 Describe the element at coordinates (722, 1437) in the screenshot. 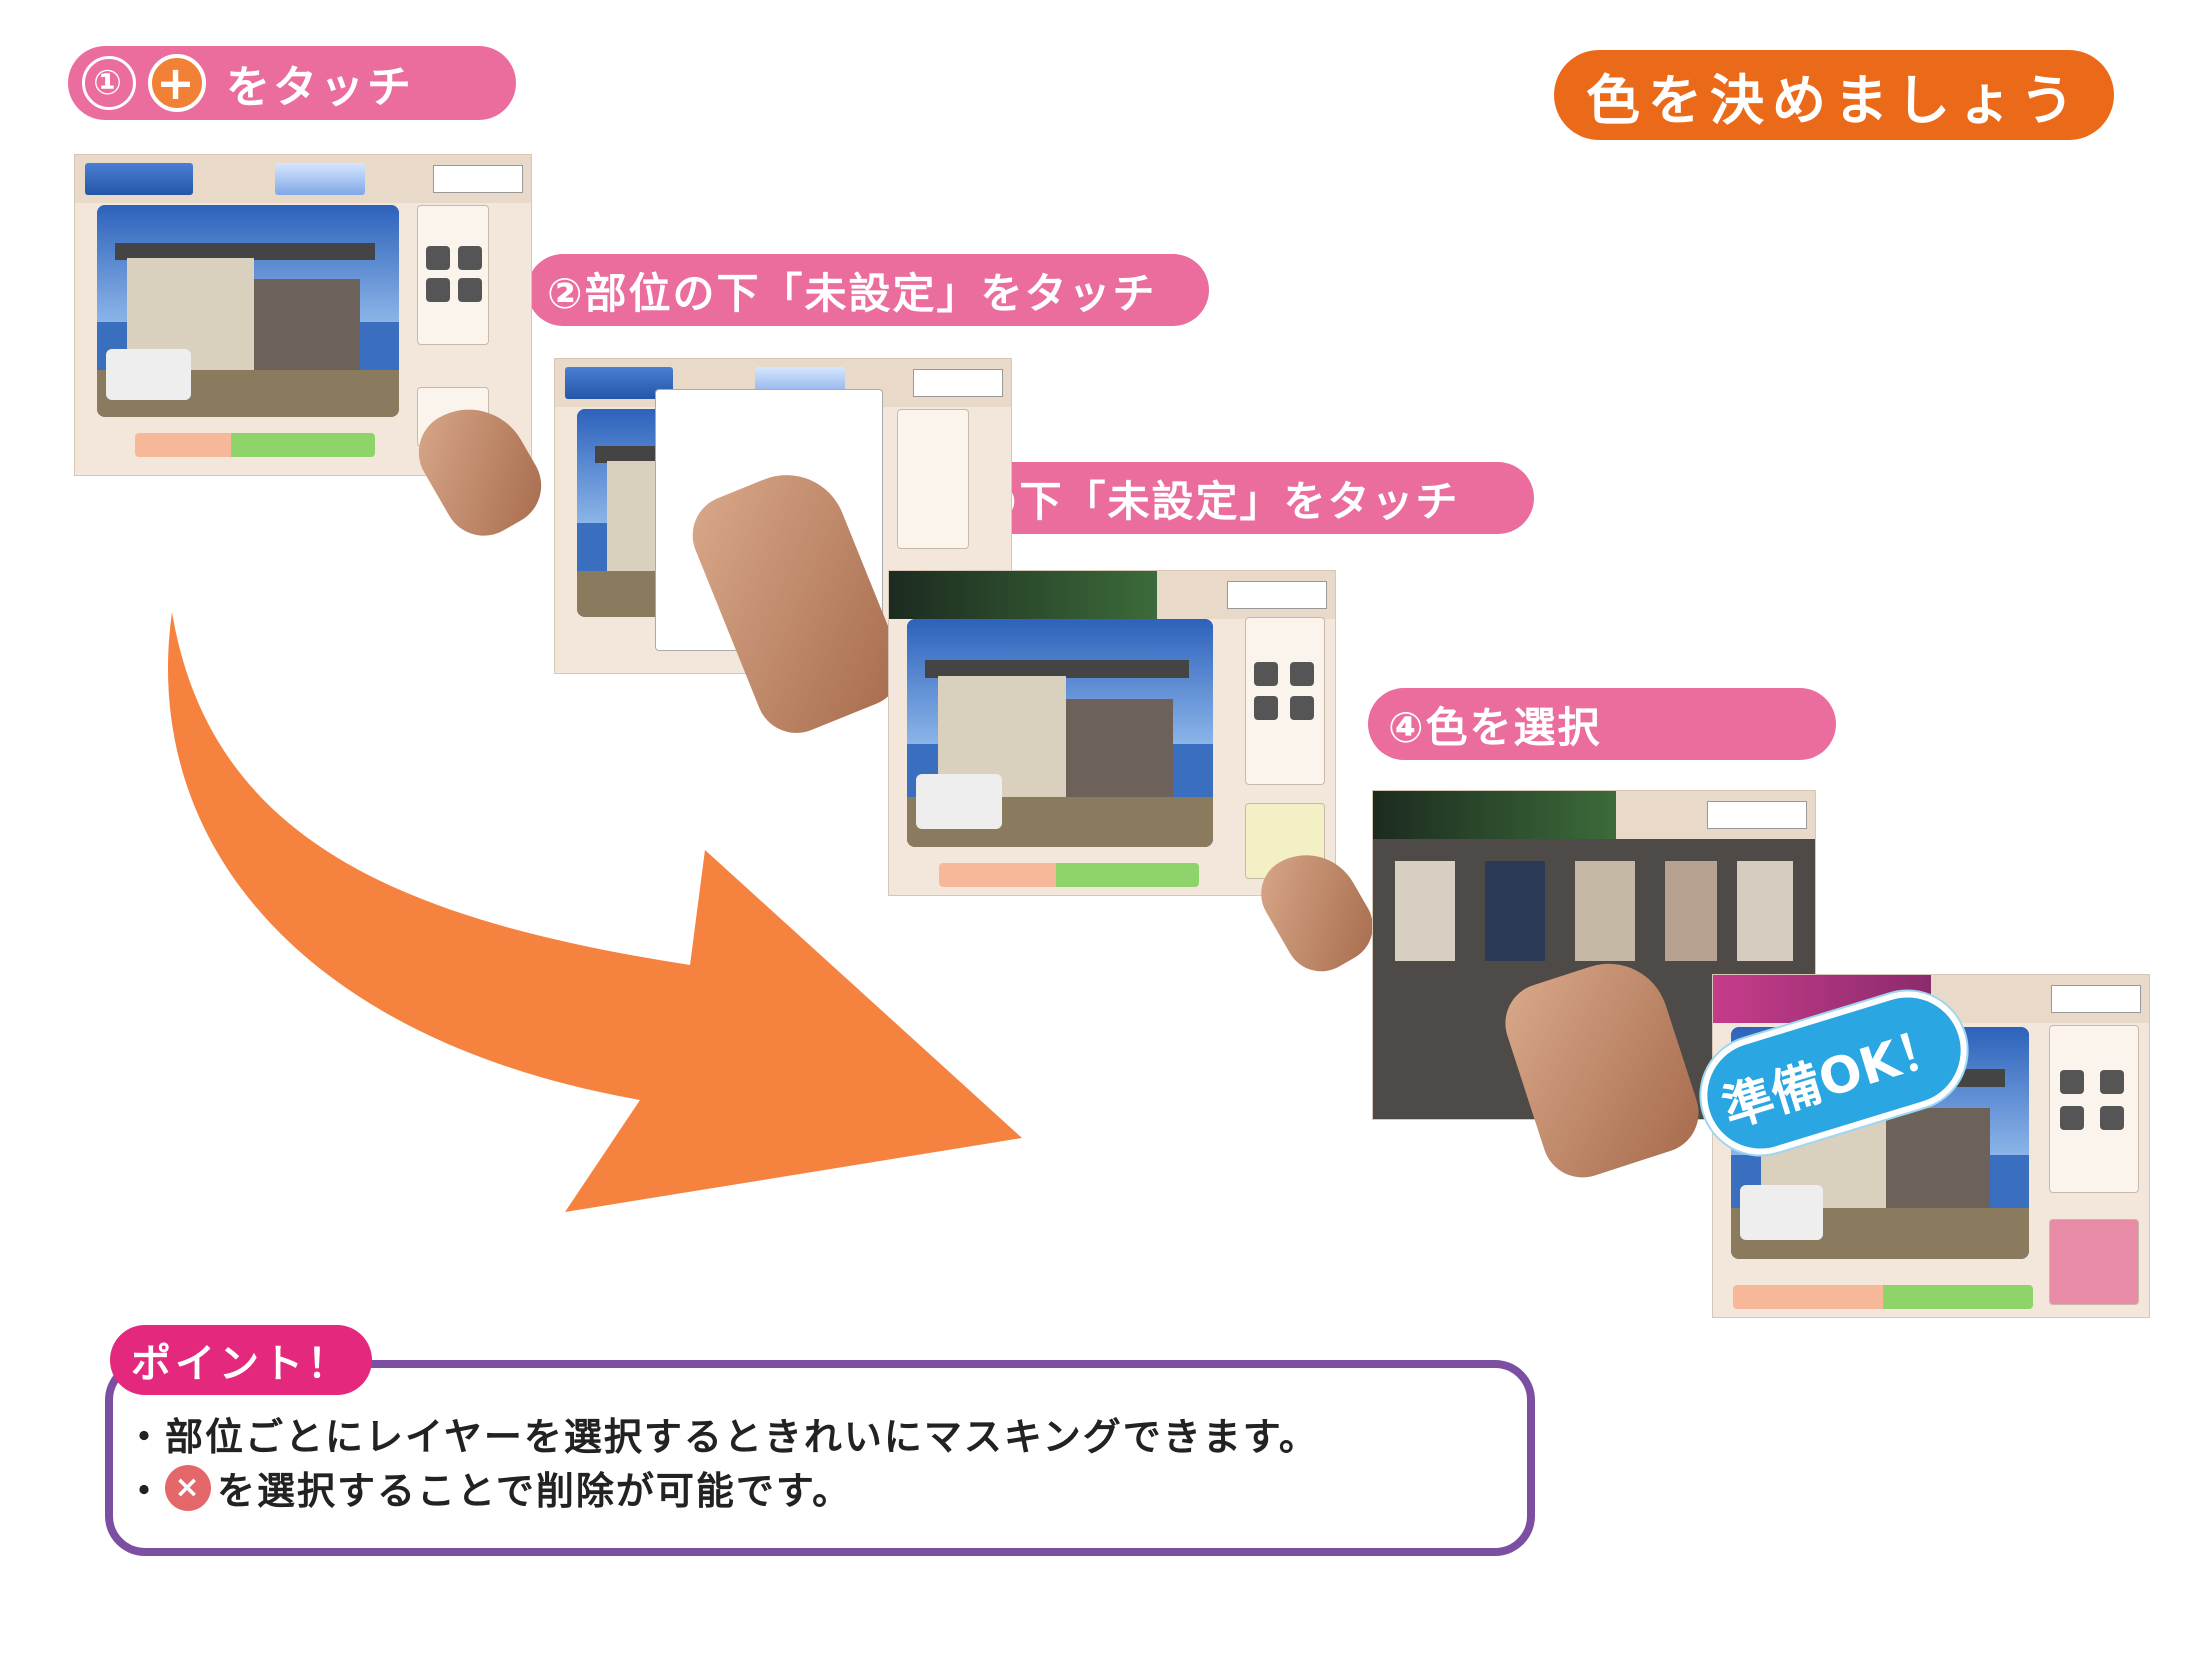

I see `point-line-1: ・部位ごとにレイヤーを選択するときれいにマスキングできます。` at that location.